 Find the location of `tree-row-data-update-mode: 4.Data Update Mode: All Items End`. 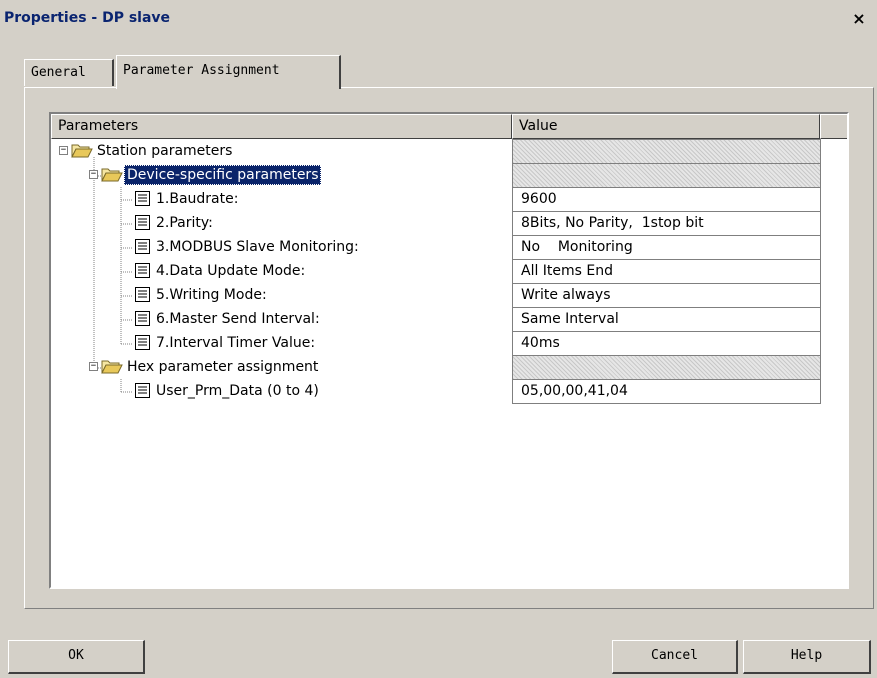

tree-row-data-update-mode: 4.Data Update Mode: All Items End is located at coordinates (436, 271).